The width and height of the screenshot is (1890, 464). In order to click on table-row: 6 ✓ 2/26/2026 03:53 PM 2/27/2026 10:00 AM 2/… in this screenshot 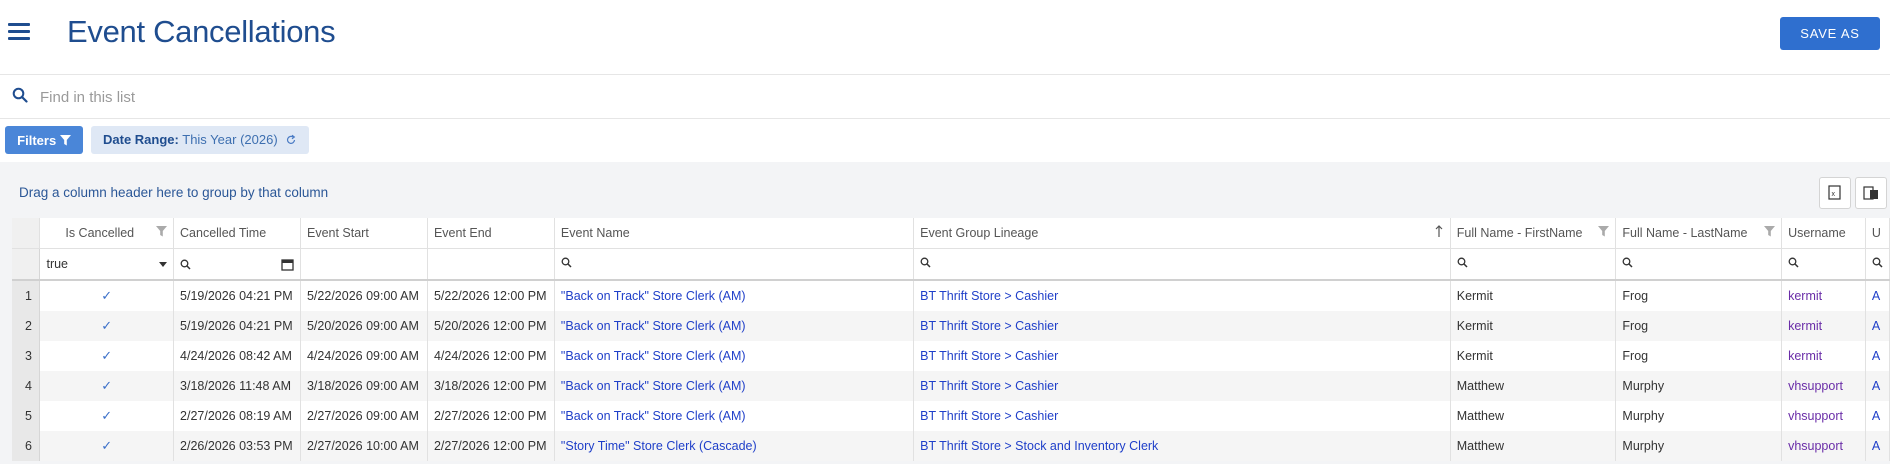, I will do `click(951, 446)`.